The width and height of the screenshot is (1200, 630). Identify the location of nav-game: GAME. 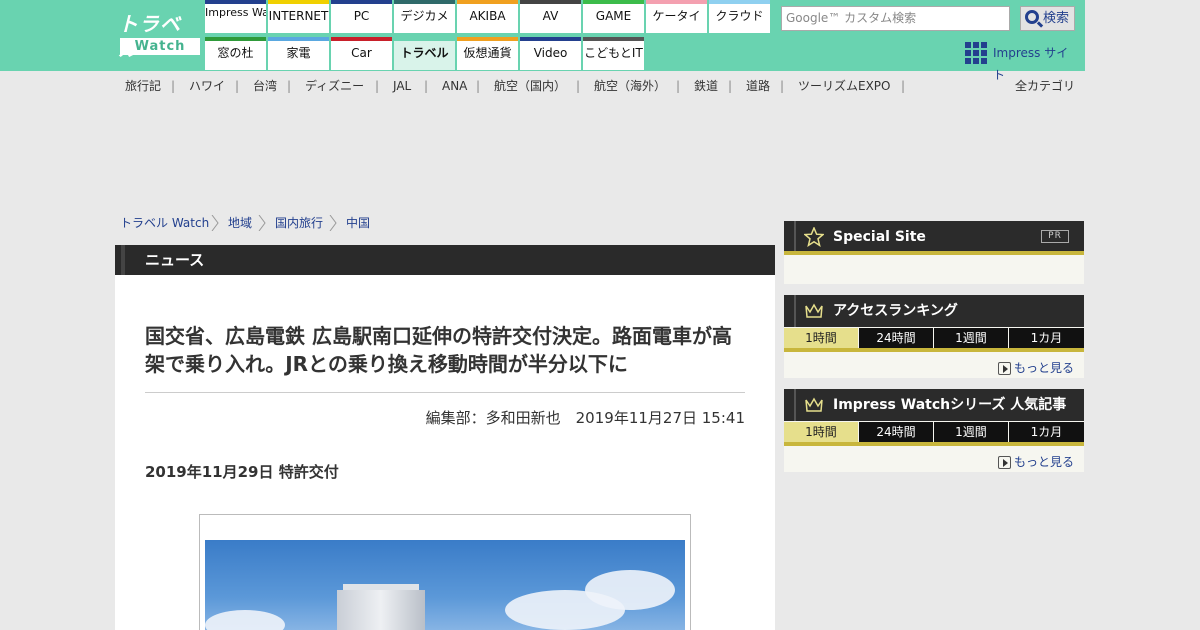
(613, 16).